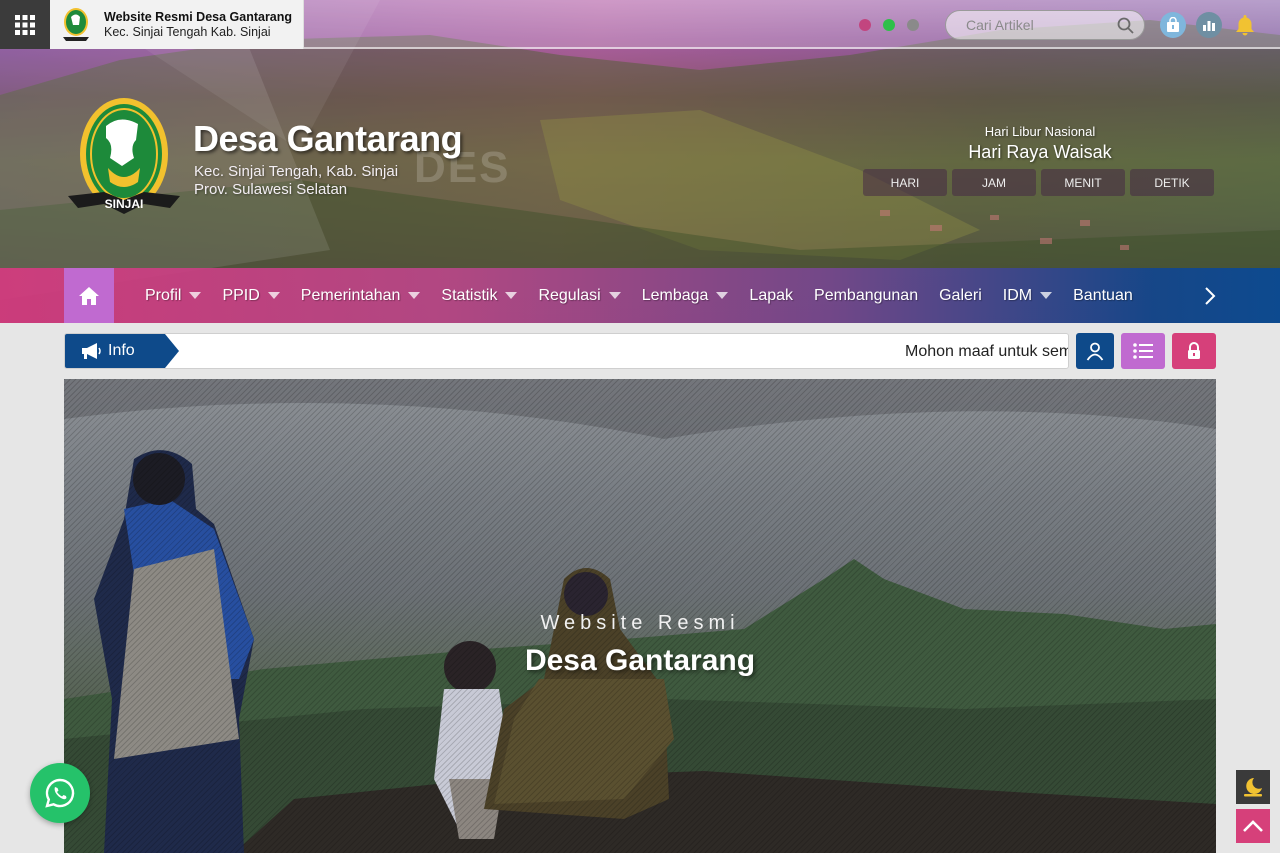 This screenshot has height=853, width=1280. Describe the element at coordinates (1017, 295) in the screenshot. I see `nav-label: IDM` at that location.